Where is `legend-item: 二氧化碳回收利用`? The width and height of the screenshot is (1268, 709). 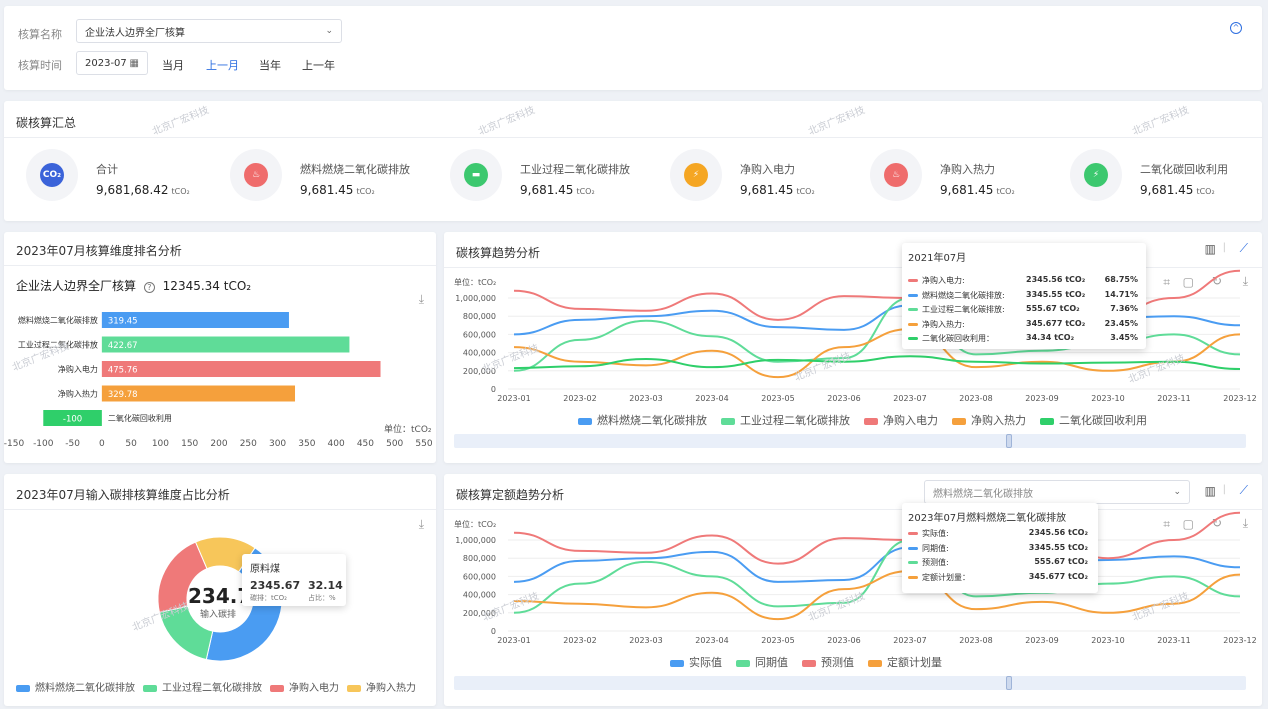
legend-item: 二氧化碳回收利用 is located at coordinates (1093, 420).